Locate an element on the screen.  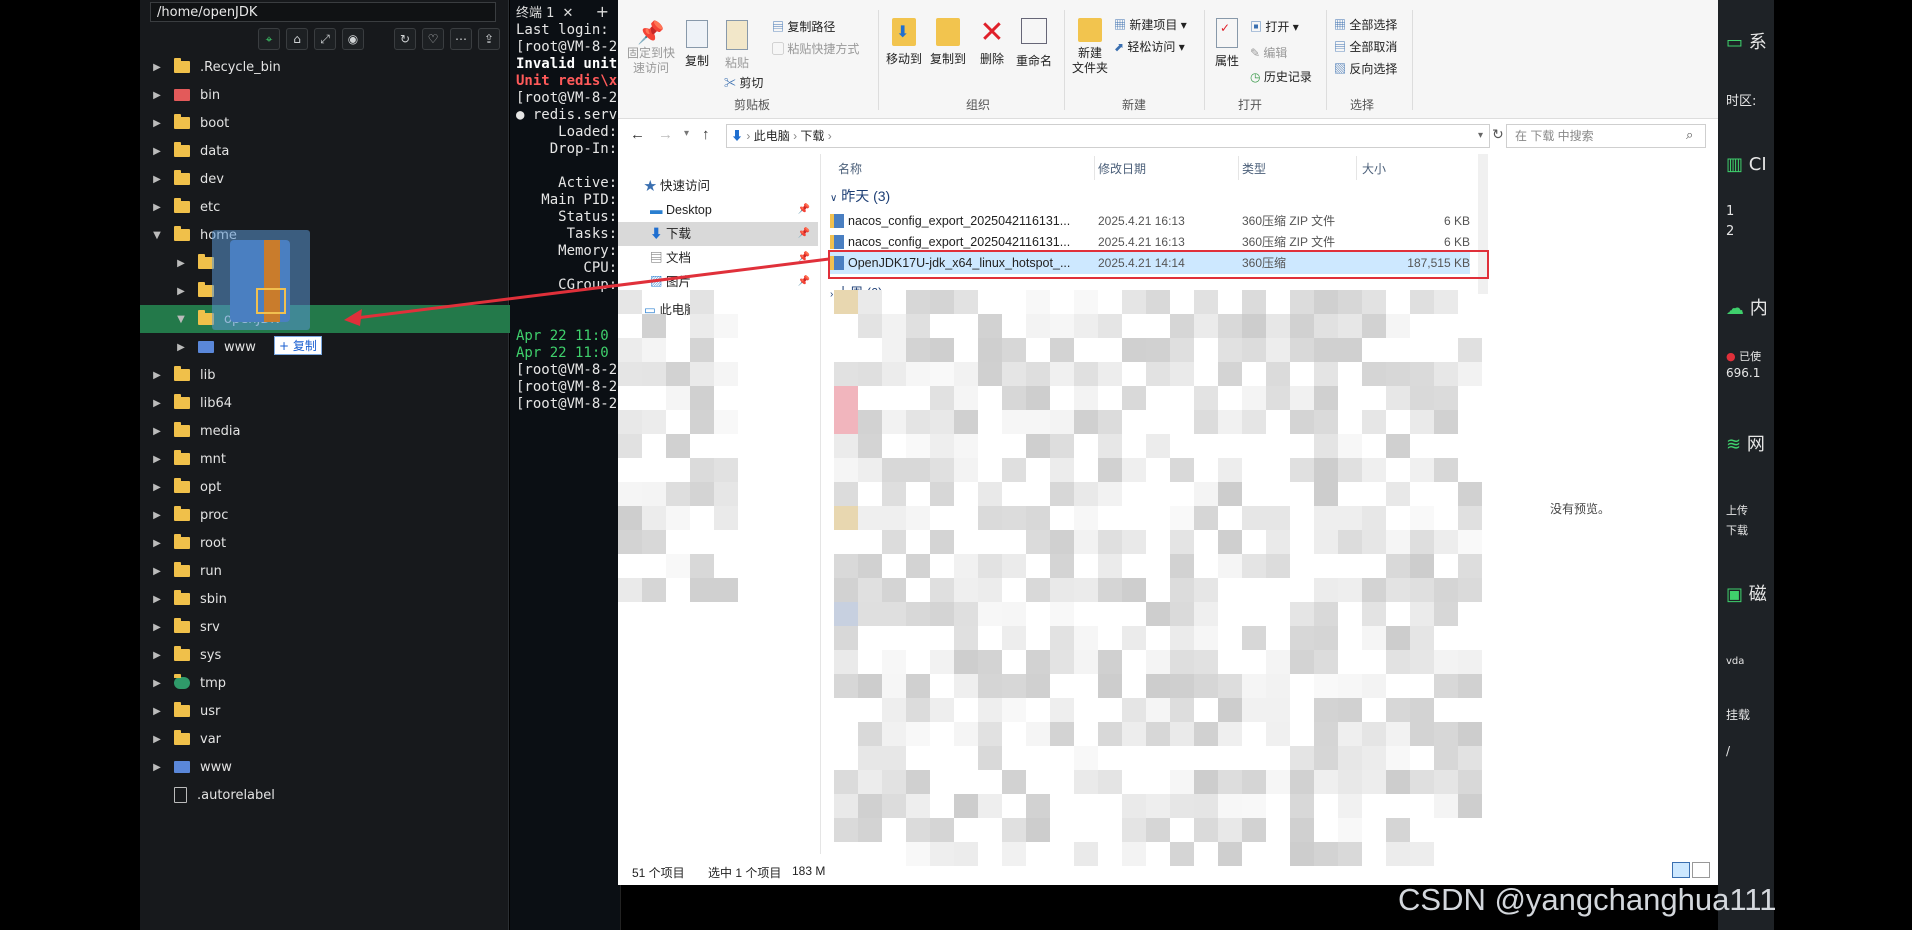
watermark: CSDN @yangchanghua111 is located at coordinates (1587, 899).